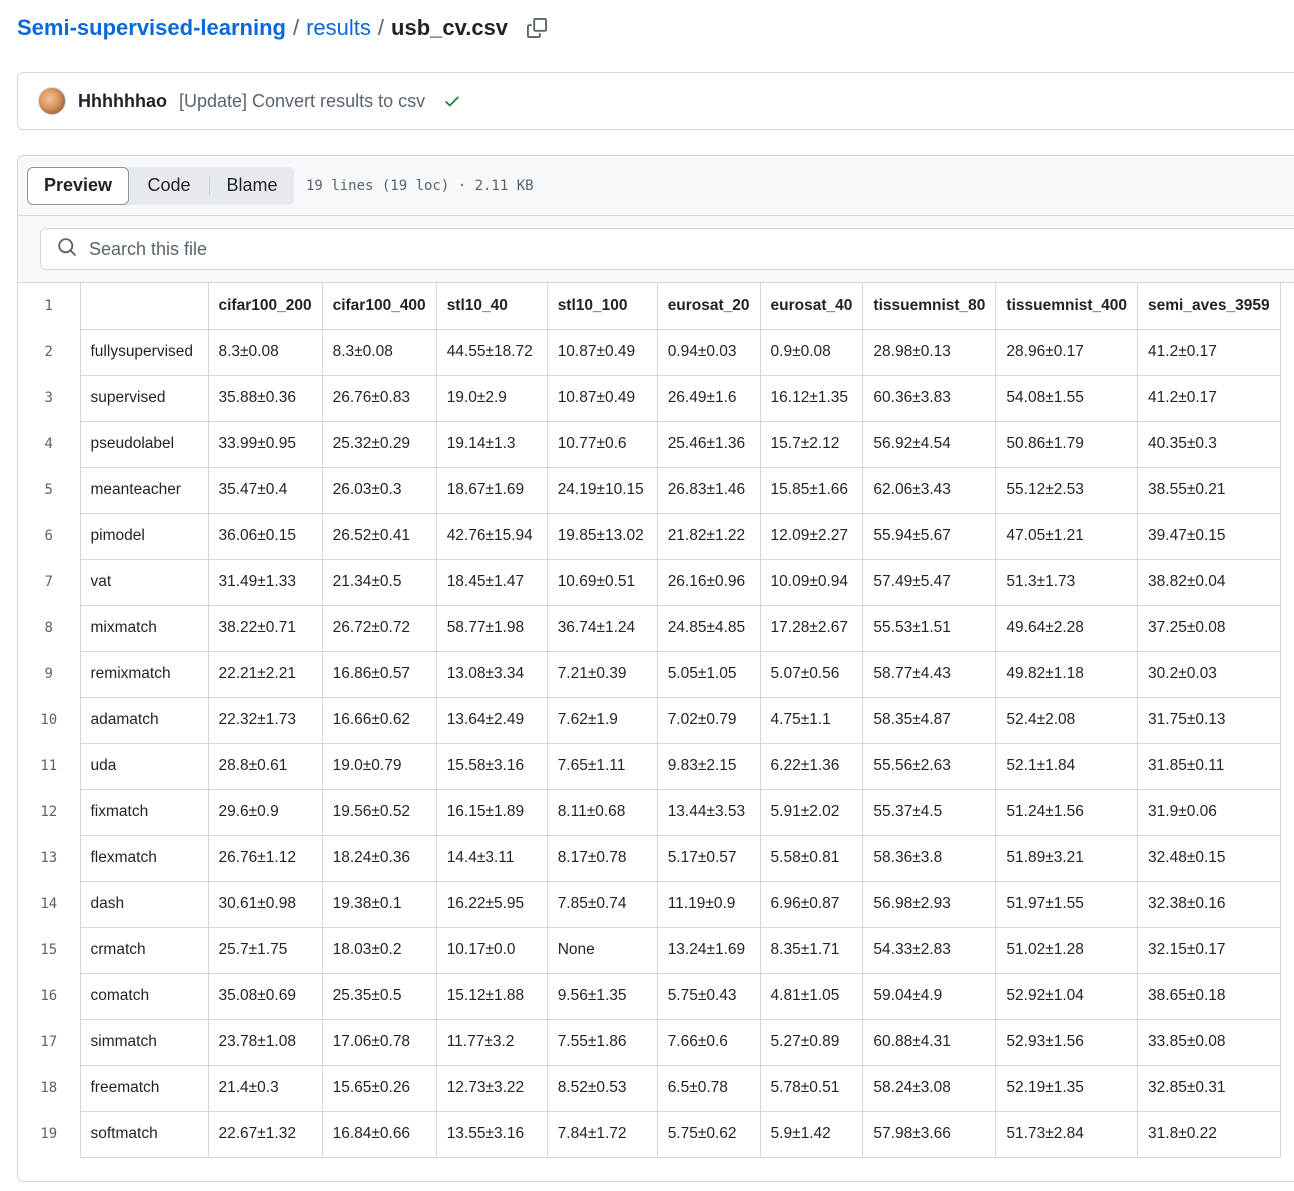  Describe the element at coordinates (655, 101) in the screenshot. I see `latest-commit-box: Hhhhhhao [Update] Convert results to csv` at that location.